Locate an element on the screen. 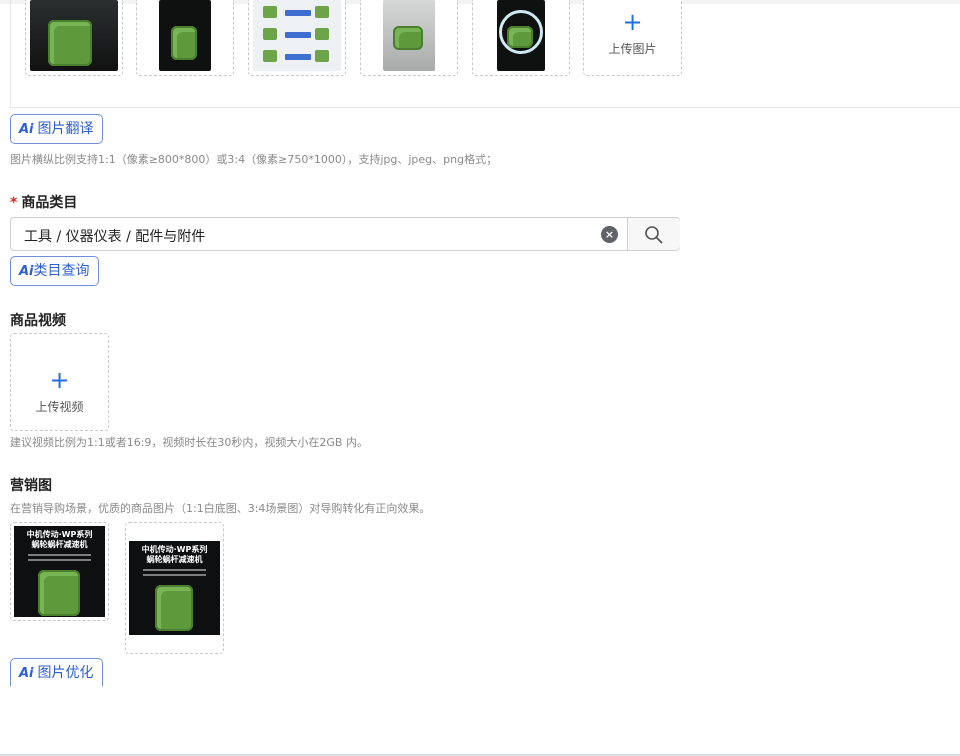 The width and height of the screenshot is (960, 756). search-icon is located at coordinates (654, 235).